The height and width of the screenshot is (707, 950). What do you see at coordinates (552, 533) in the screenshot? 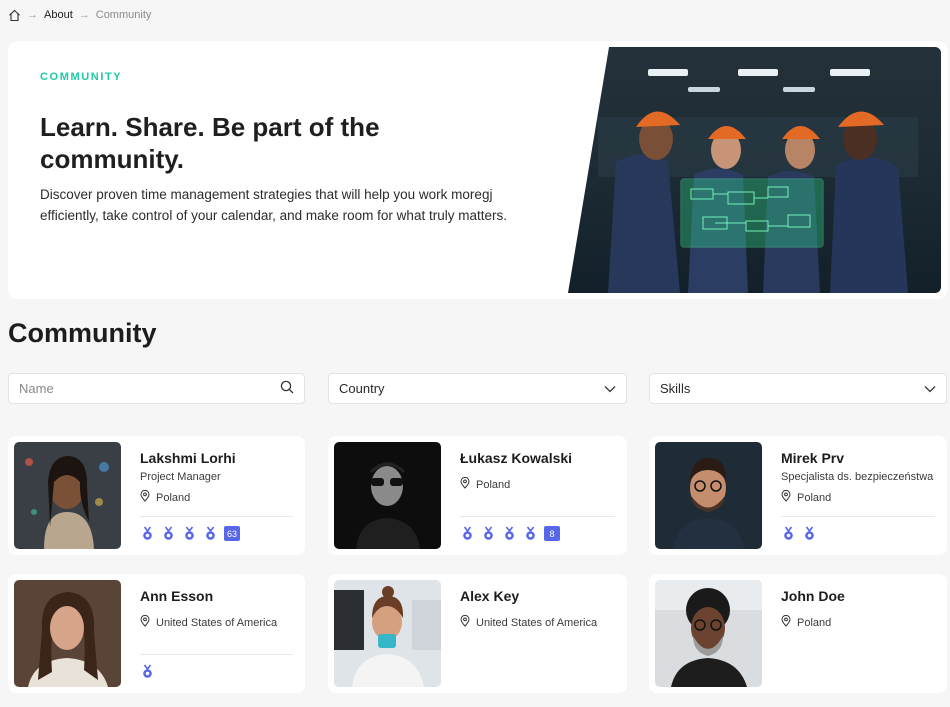
I see `extra-badges-count: 8` at bounding box center [552, 533].